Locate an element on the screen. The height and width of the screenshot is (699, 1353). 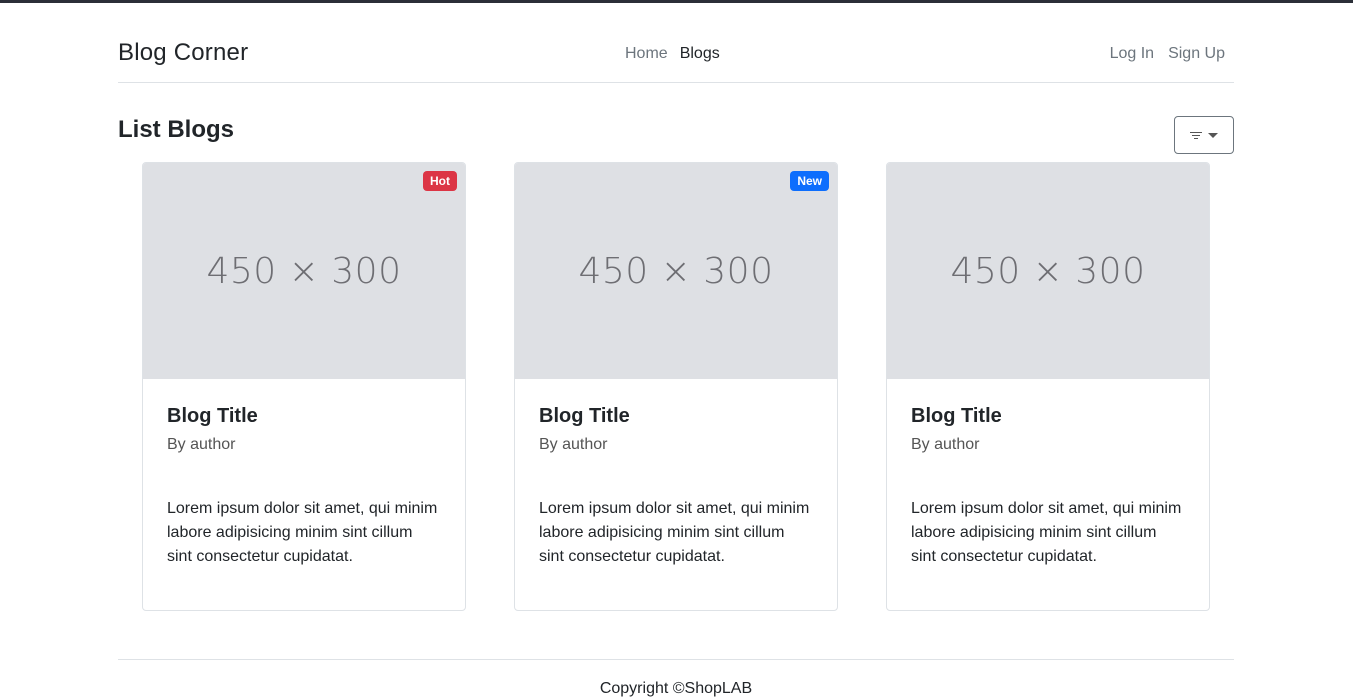
navbar: Blog Corner Home Blogs Log In Sign Up is located at coordinates (676, 43).